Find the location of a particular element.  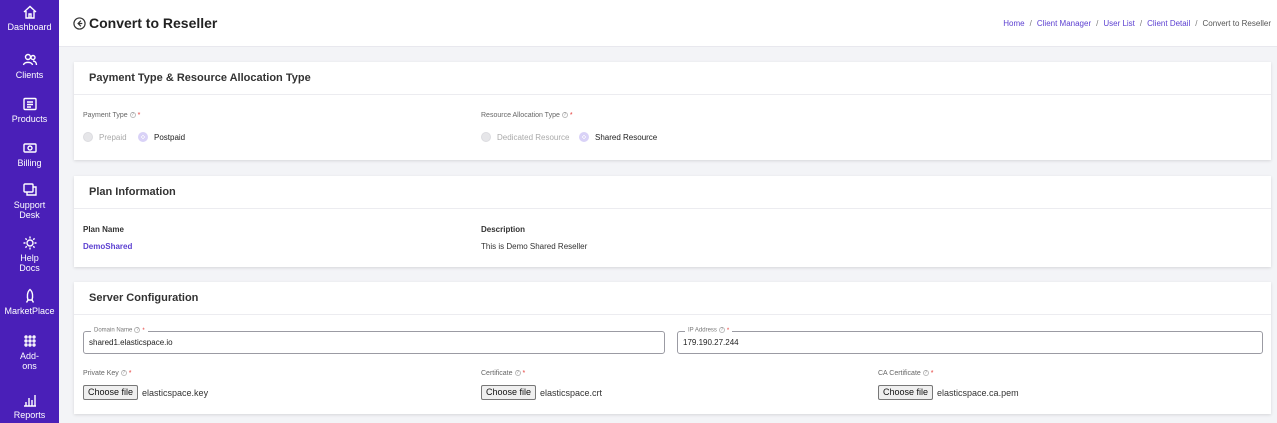

sidebar-item-support-desk: Support Desk is located at coordinates (29, 201).